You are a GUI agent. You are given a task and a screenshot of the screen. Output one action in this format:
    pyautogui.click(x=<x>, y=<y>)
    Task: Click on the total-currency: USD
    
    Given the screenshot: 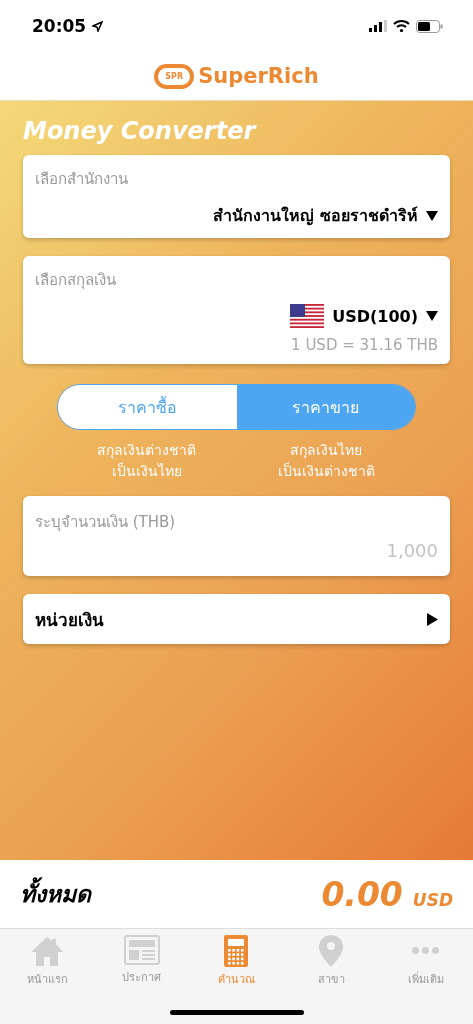 What is the action you would take?
    pyautogui.click(x=432, y=899)
    